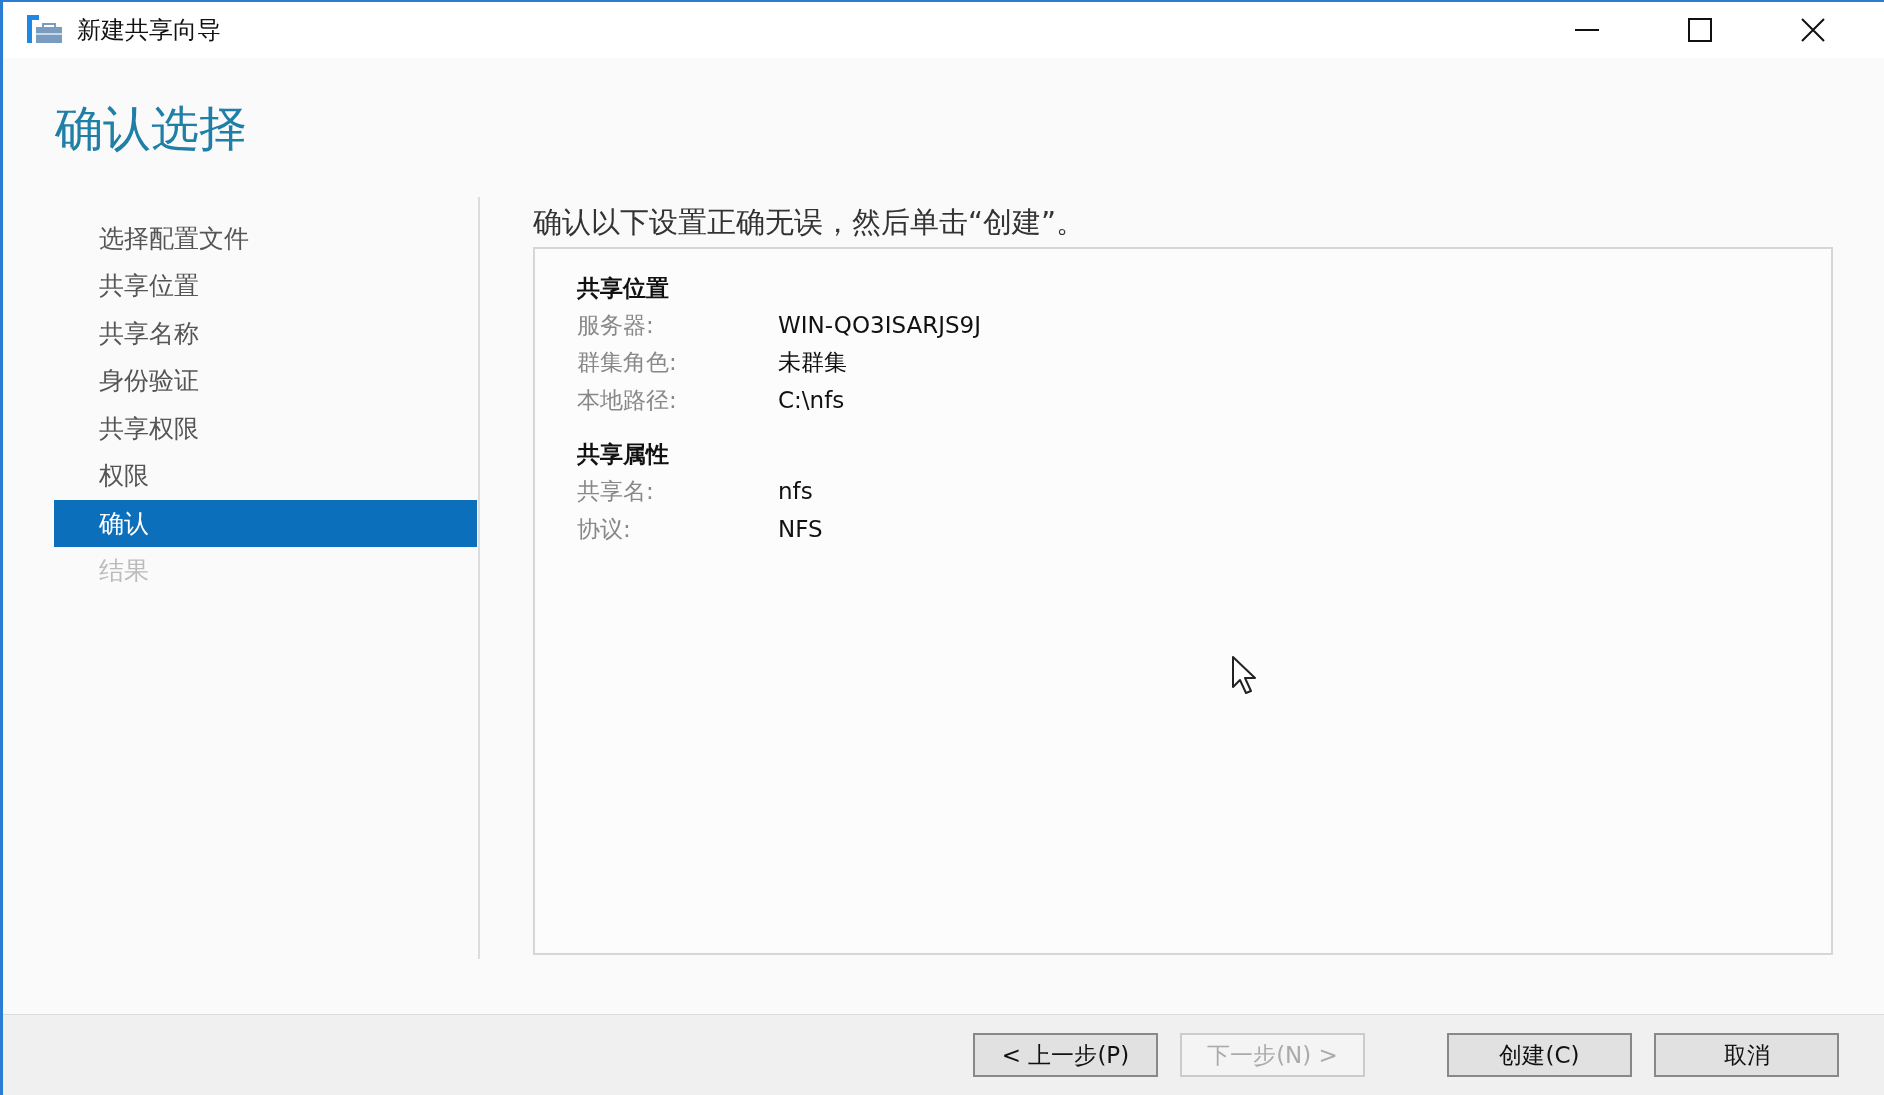 The height and width of the screenshot is (1095, 1884). I want to click on step-item: 共享名称, so click(265, 333).